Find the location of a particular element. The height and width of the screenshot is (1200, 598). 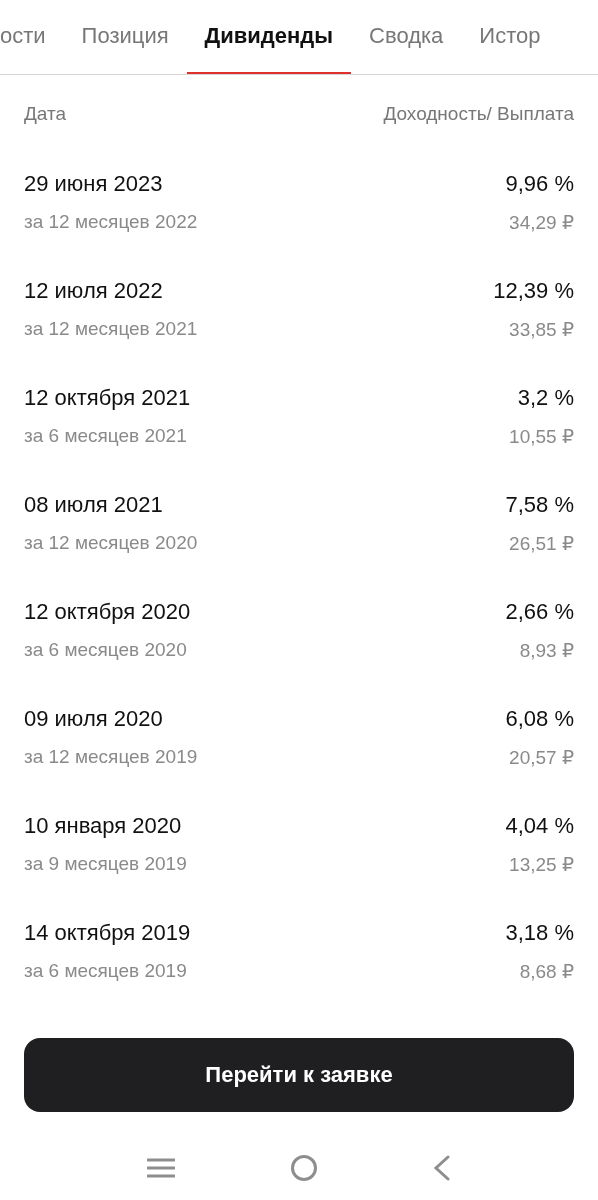

dividend-date: 14 октября 2019 is located at coordinates (107, 933).